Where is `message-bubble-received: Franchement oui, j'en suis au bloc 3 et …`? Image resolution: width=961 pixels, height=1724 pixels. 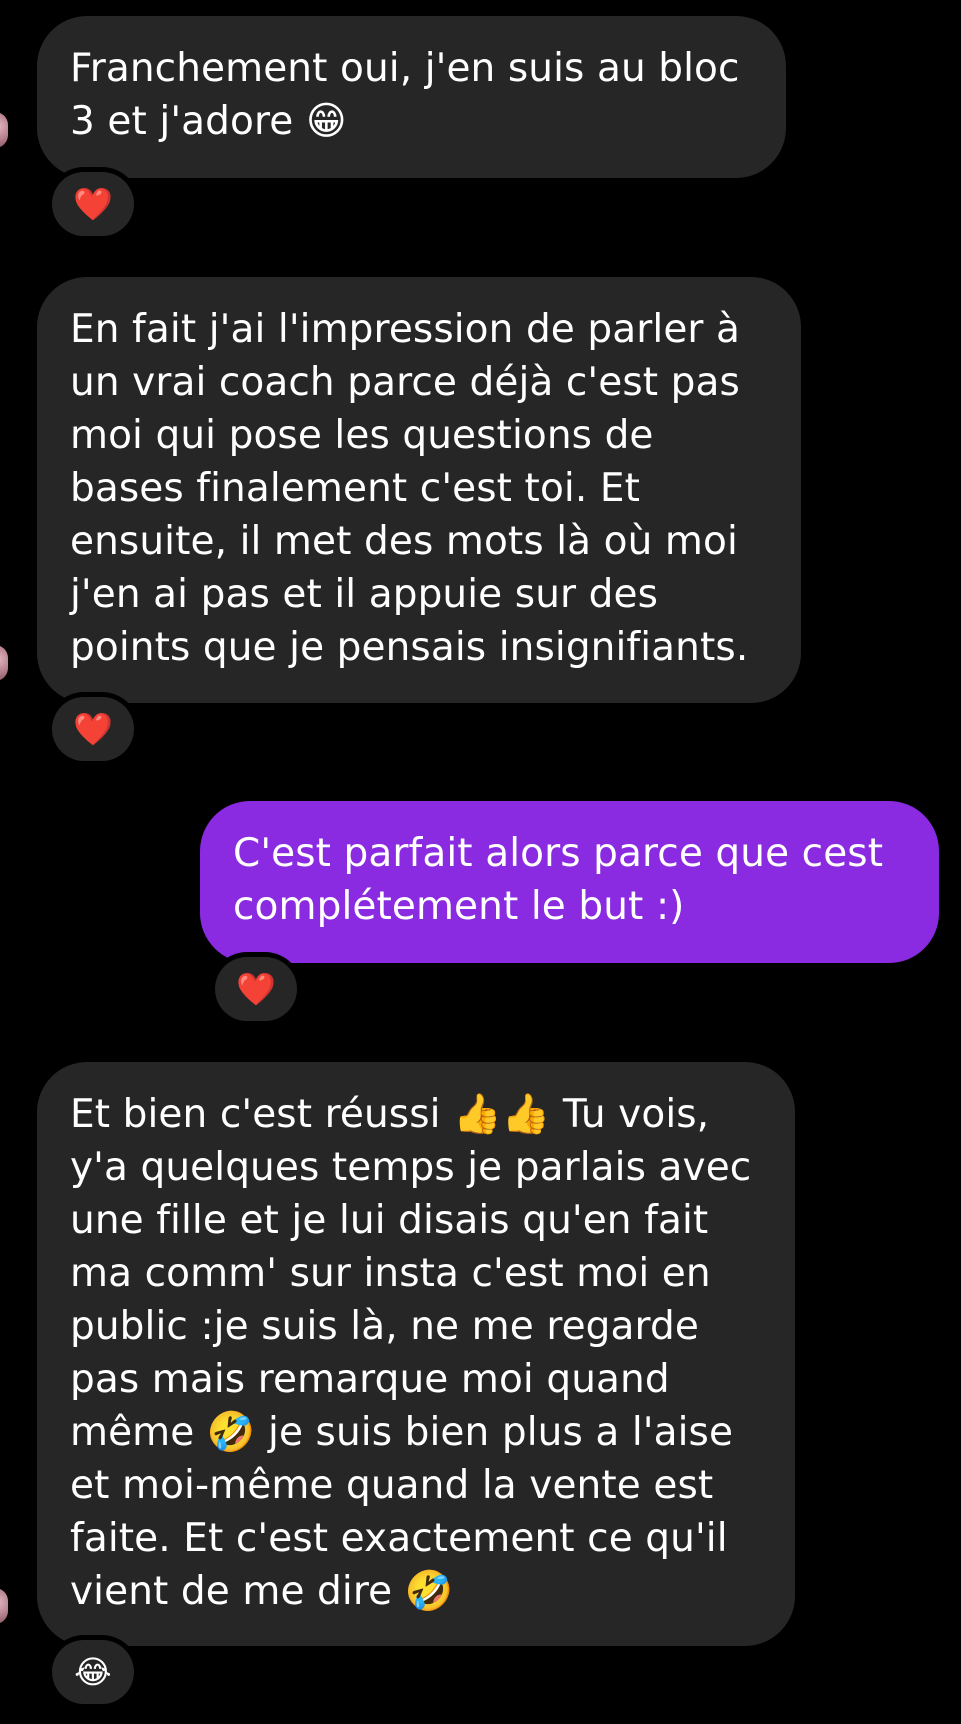 message-bubble-received: Franchement oui, j'en suis au bloc 3 et … is located at coordinates (411, 97).